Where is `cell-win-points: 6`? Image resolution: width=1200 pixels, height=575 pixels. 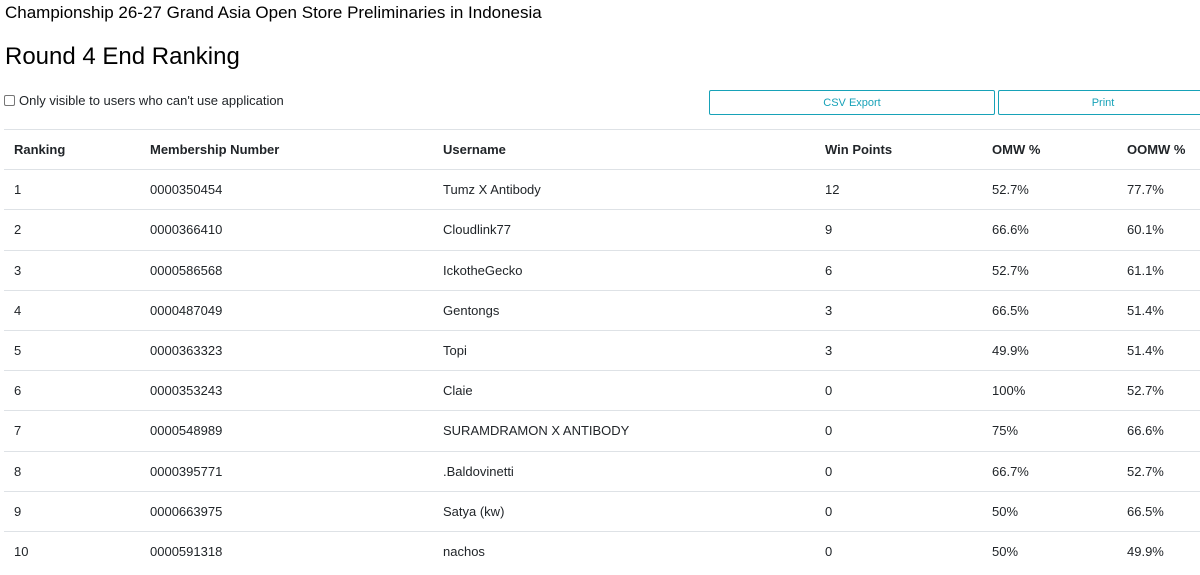
cell-win-points: 6 is located at coordinates (898, 270).